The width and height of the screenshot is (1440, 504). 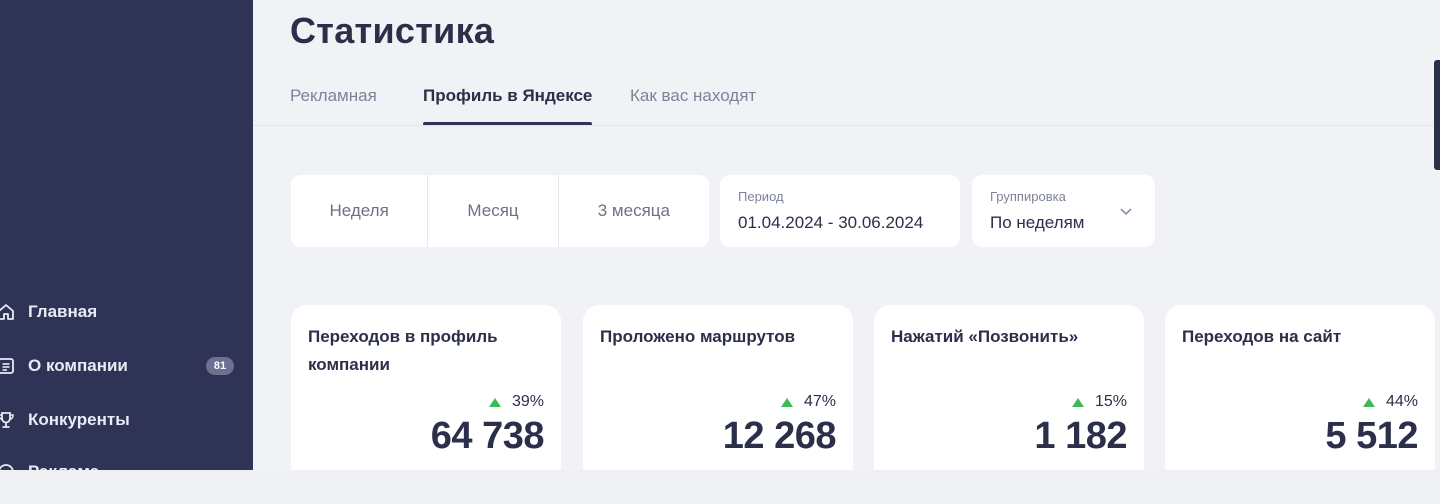 What do you see at coordinates (8, 366) in the screenshot?
I see `document-icon` at bounding box center [8, 366].